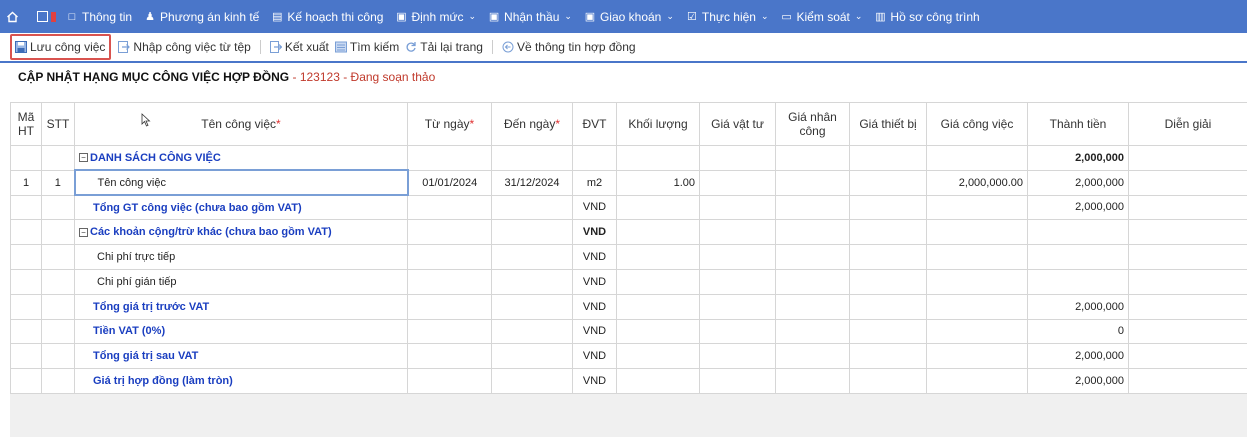 The image size is (1247, 437). What do you see at coordinates (888, 124) in the screenshot?
I see `col-header-gia-thiet-bi: Giá thiết bị` at bounding box center [888, 124].